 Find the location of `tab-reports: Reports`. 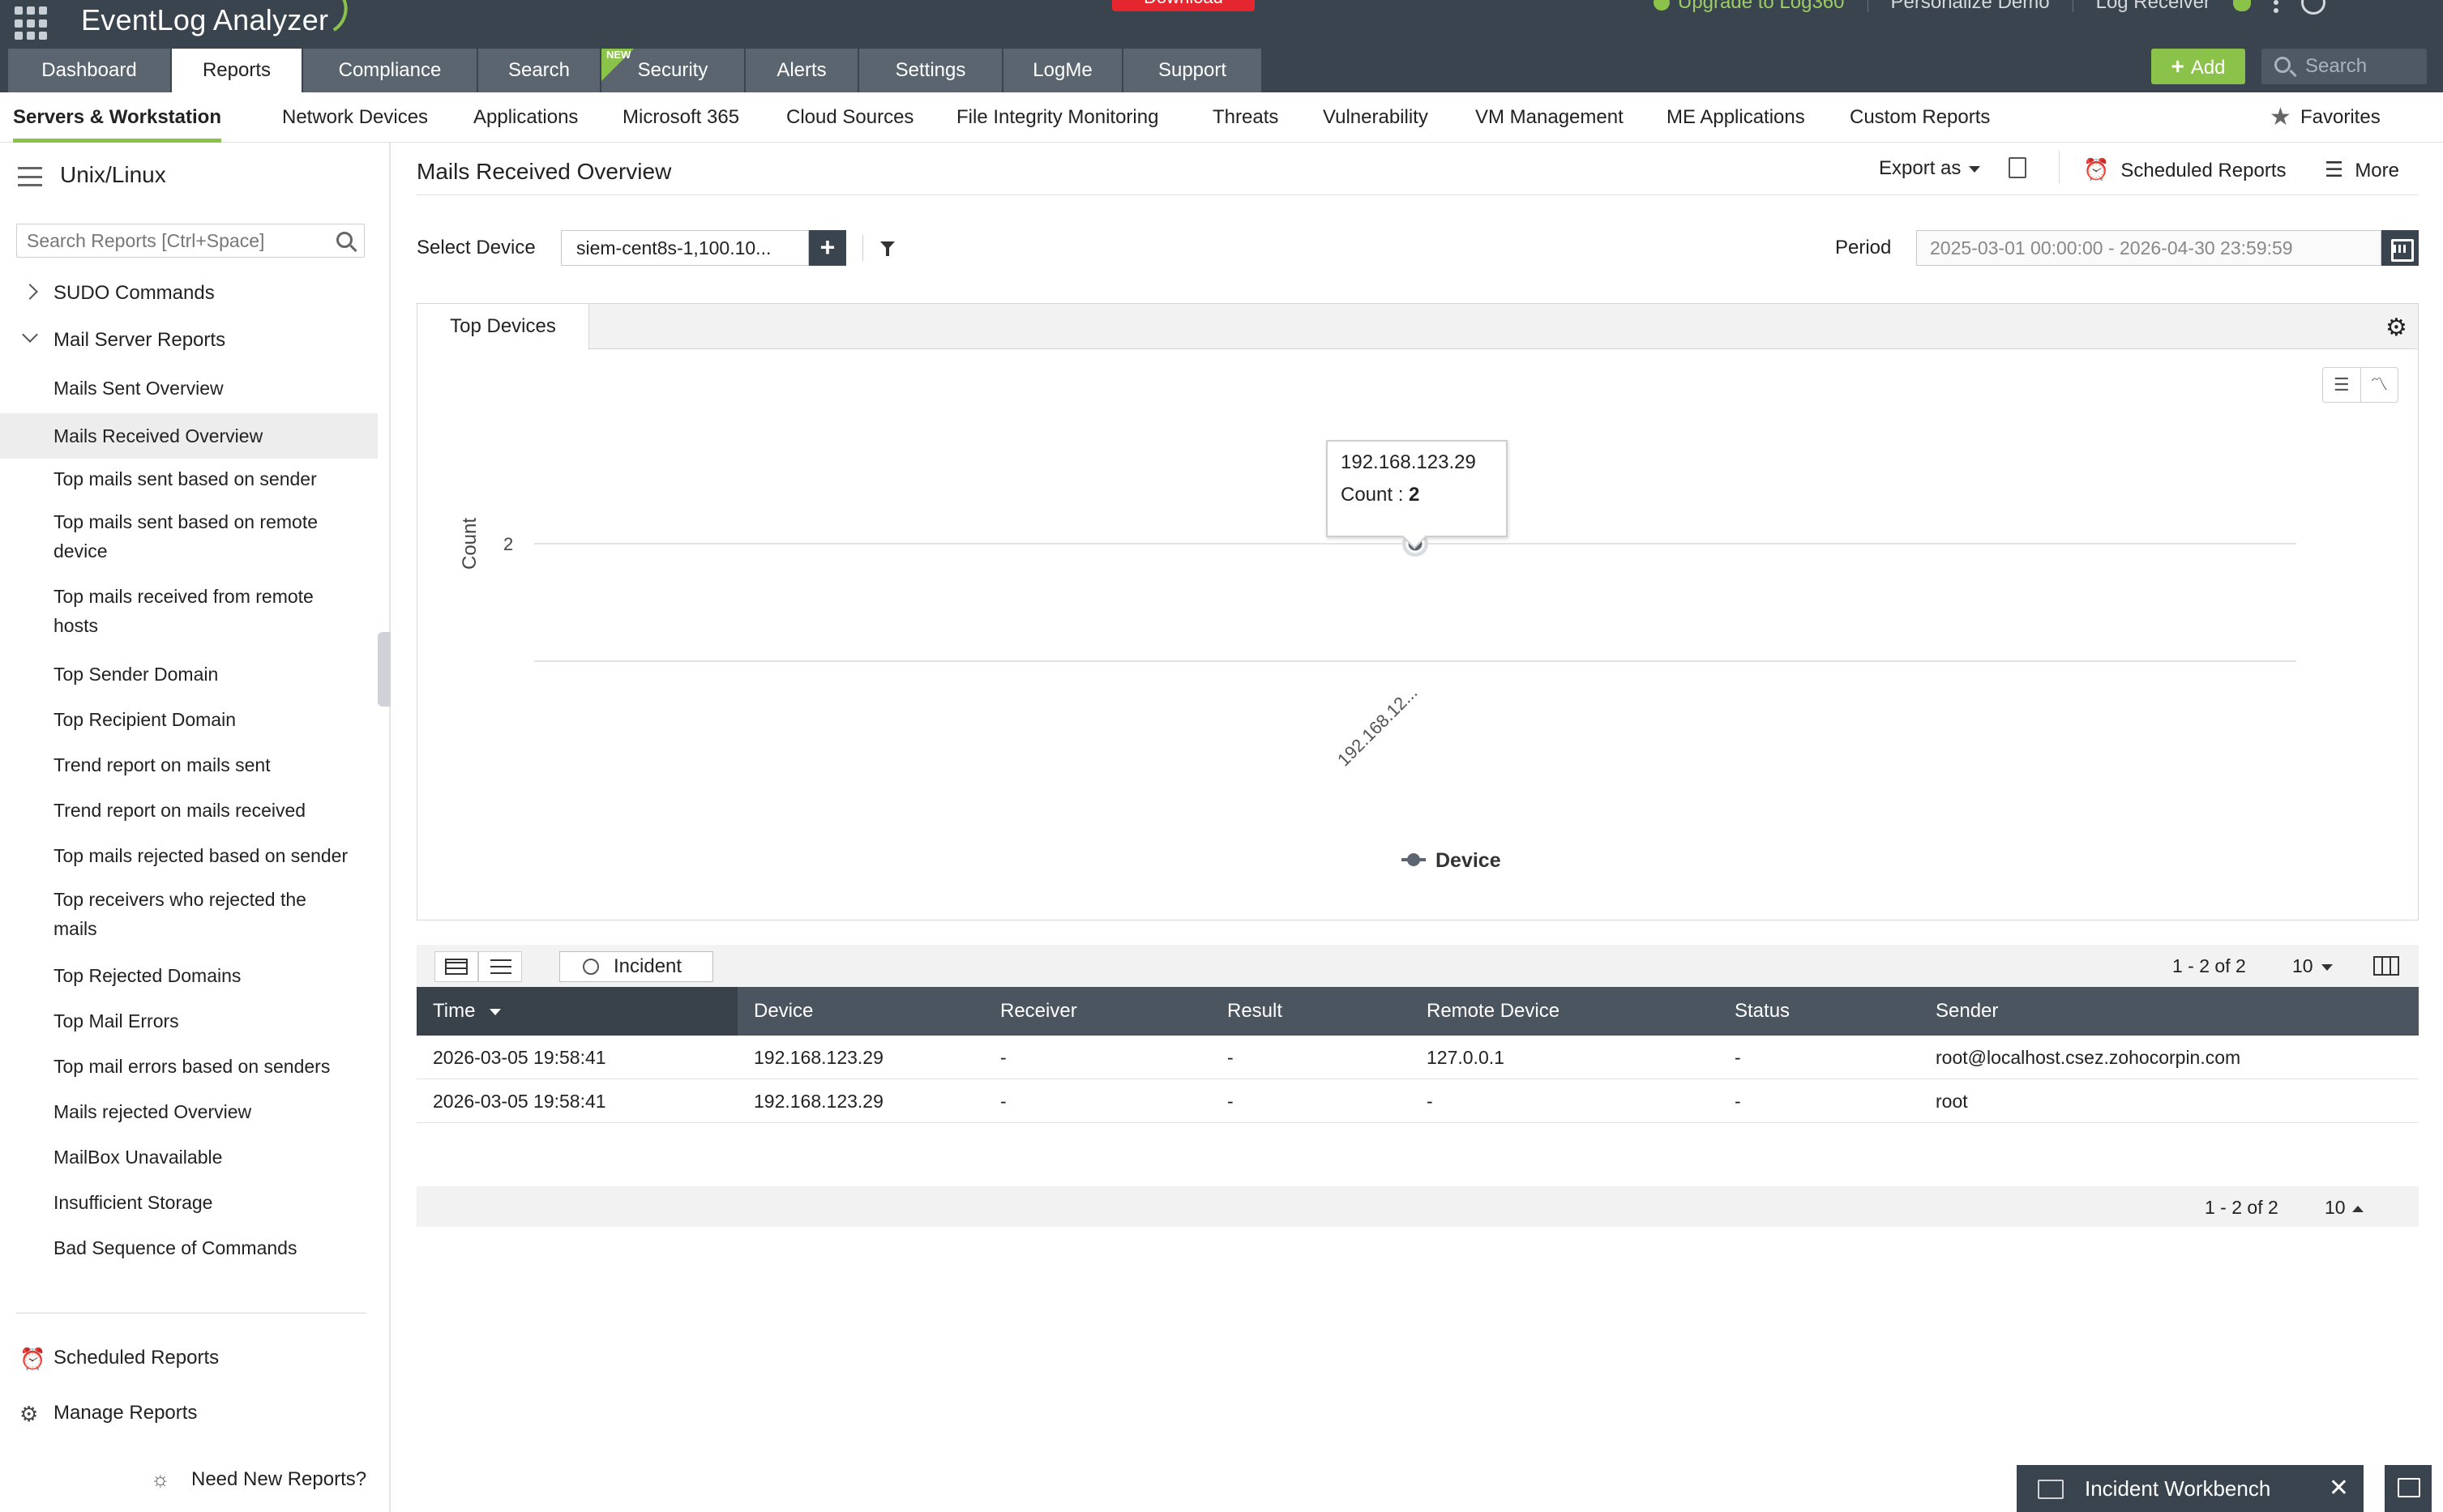

tab-reports: Reports is located at coordinates (237, 70).